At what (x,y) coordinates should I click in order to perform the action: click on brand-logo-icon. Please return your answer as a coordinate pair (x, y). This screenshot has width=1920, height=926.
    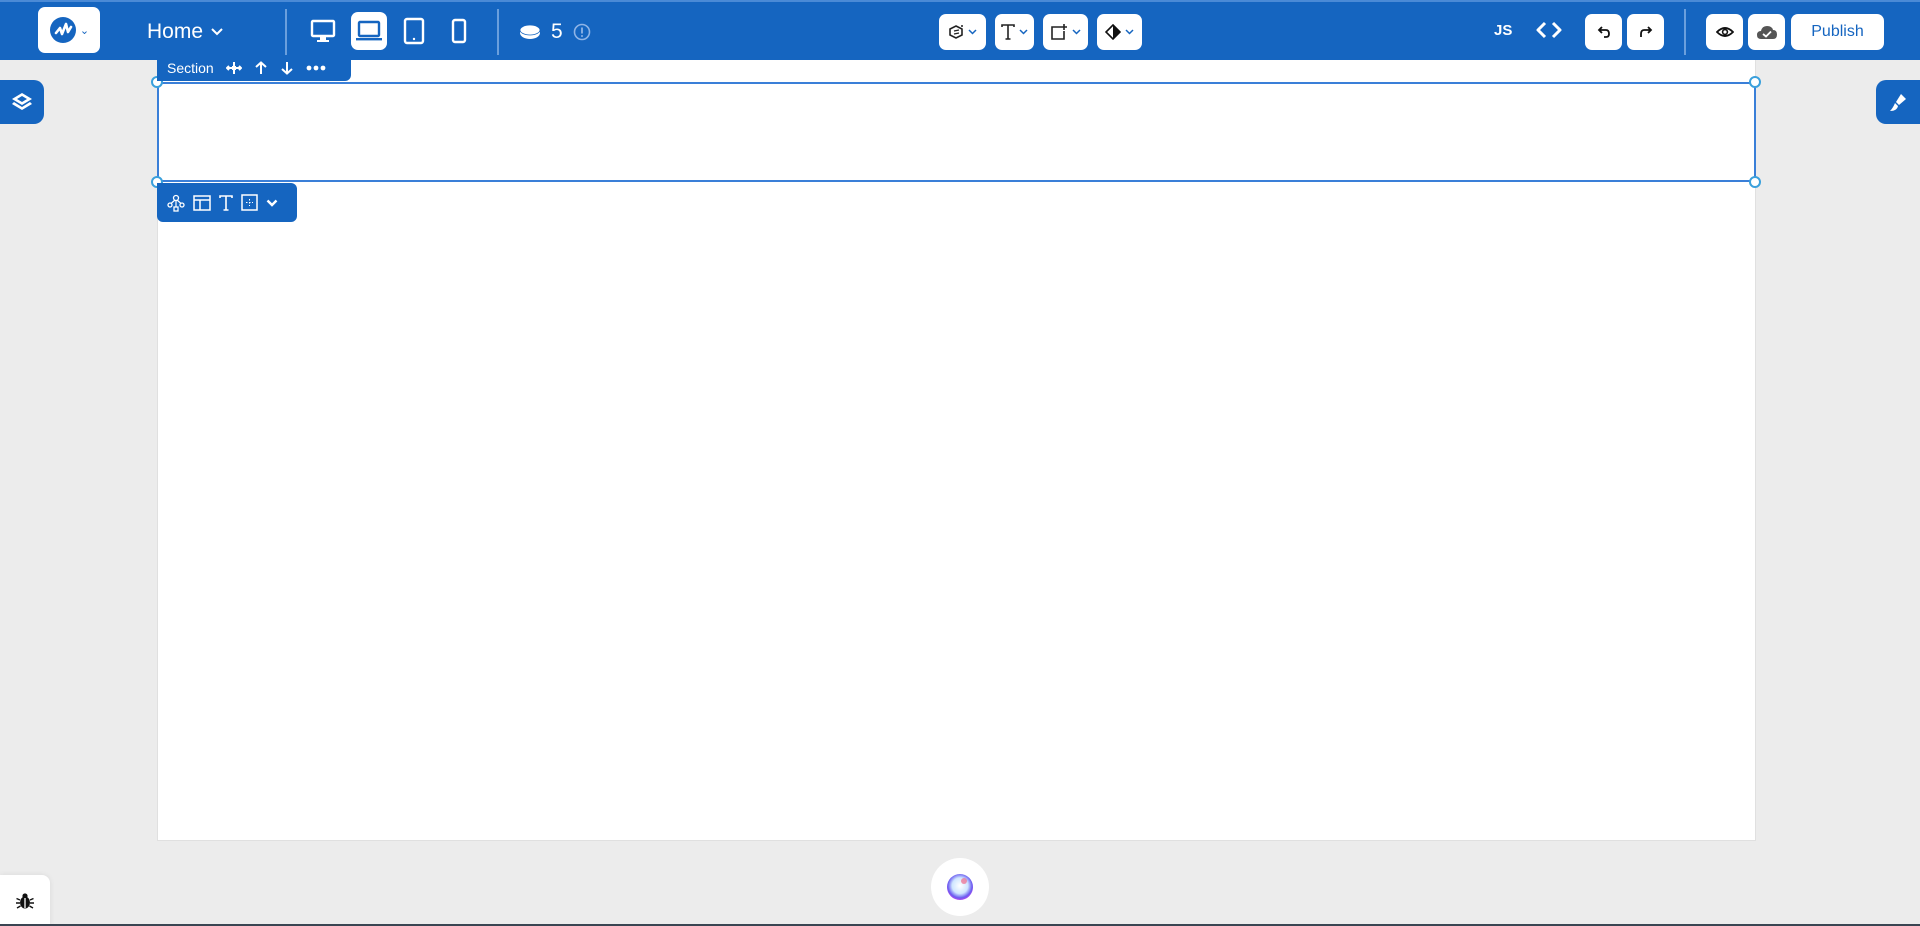
    Looking at the image, I should click on (62, 30).